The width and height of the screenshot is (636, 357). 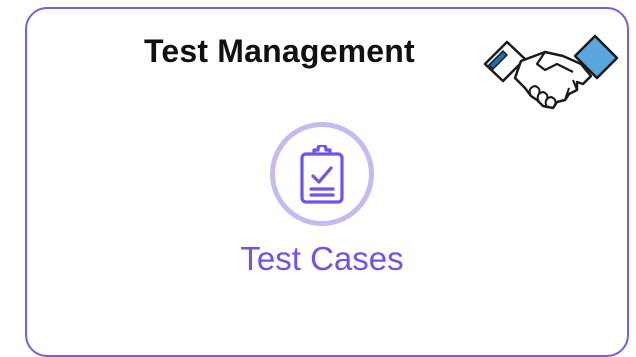 What do you see at coordinates (322, 174) in the screenshot?
I see `clipboard-check-icon` at bounding box center [322, 174].